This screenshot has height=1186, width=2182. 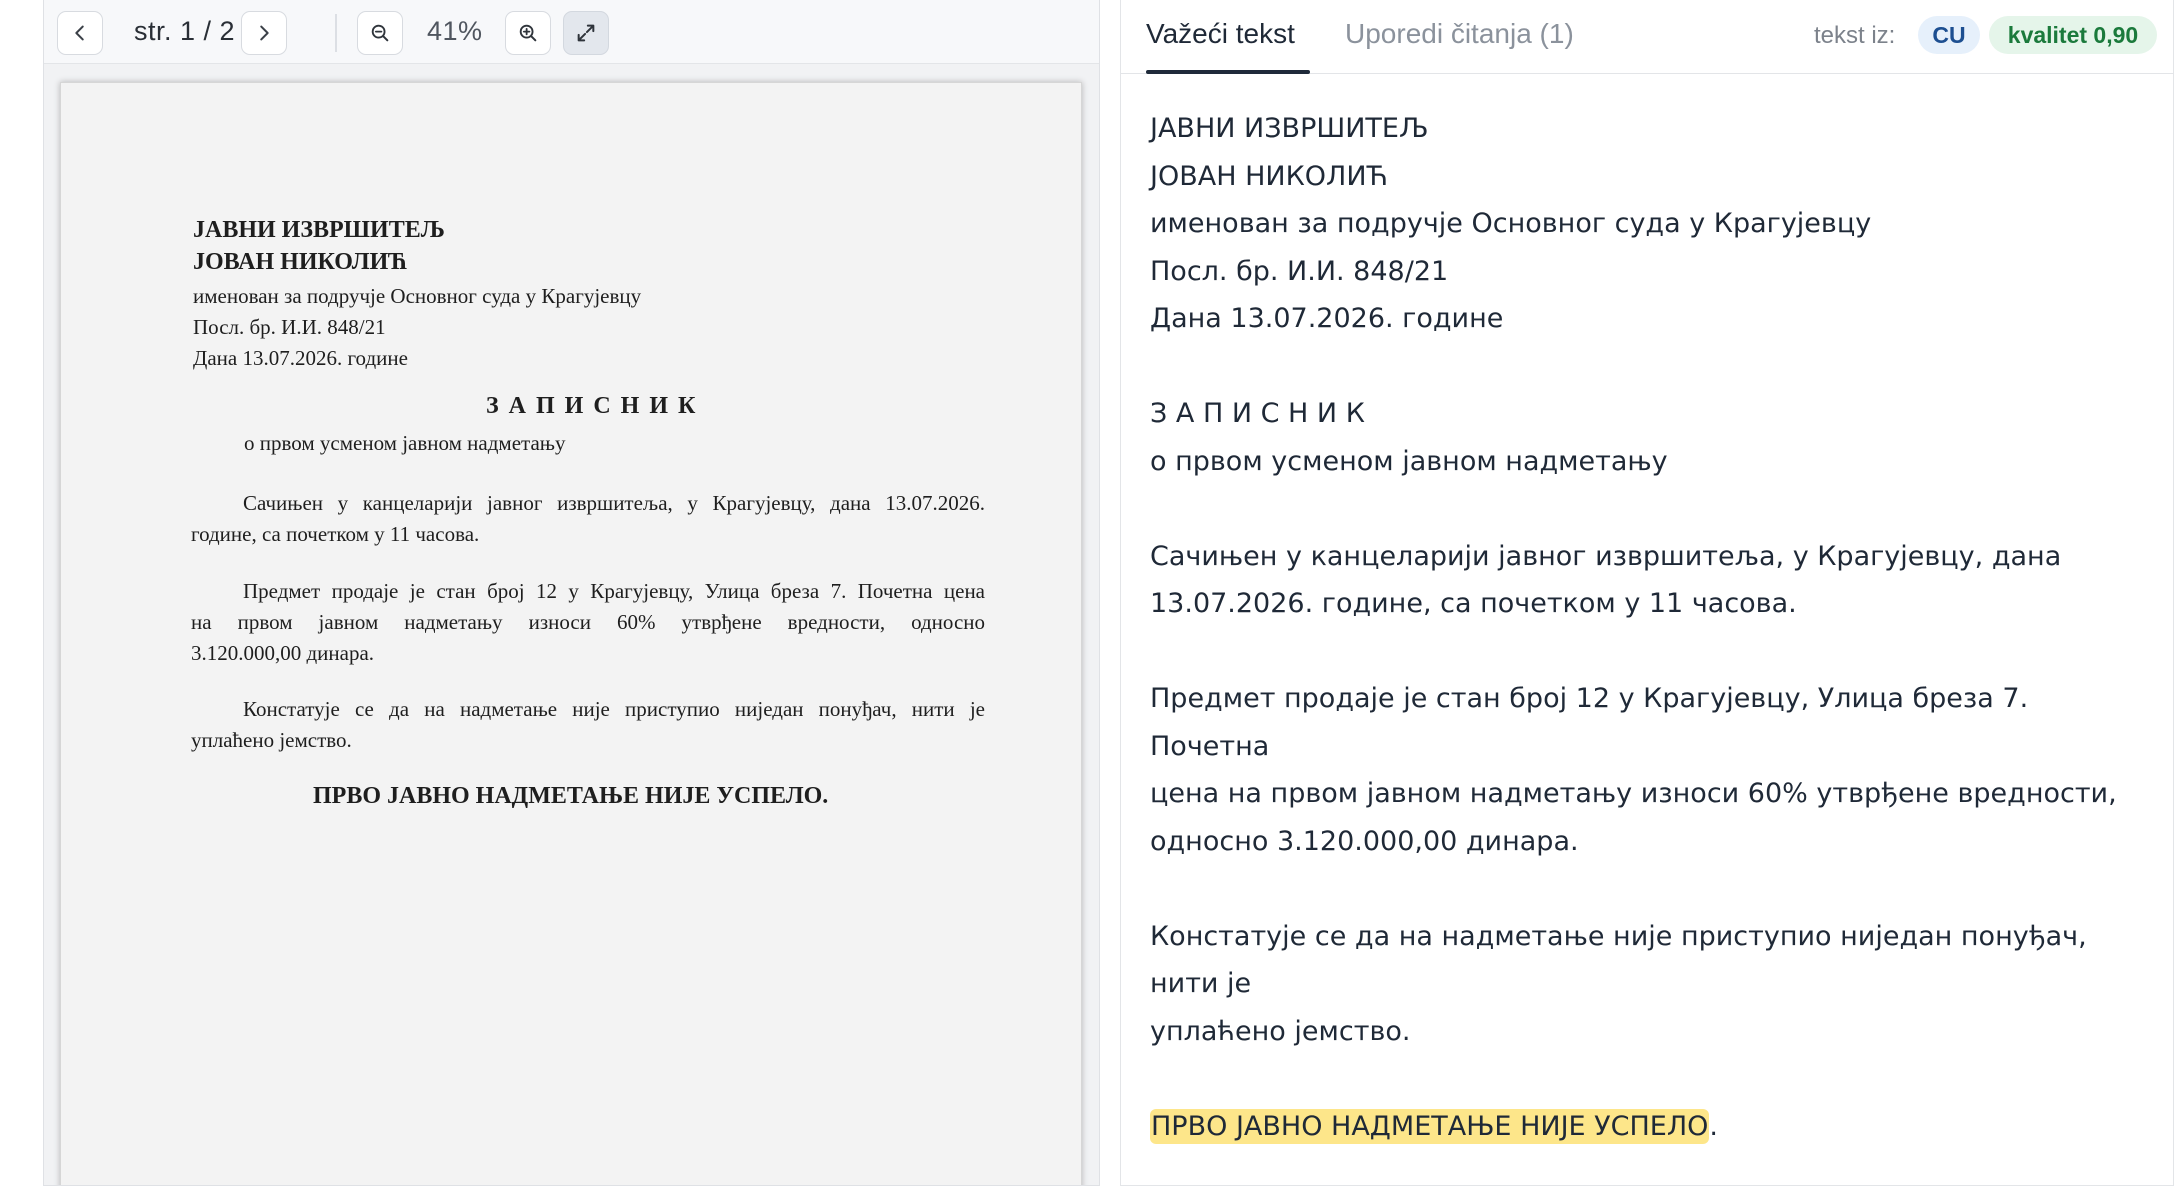 I want to click on transcript-line: З А П И С Н И К, so click(x=1257, y=413).